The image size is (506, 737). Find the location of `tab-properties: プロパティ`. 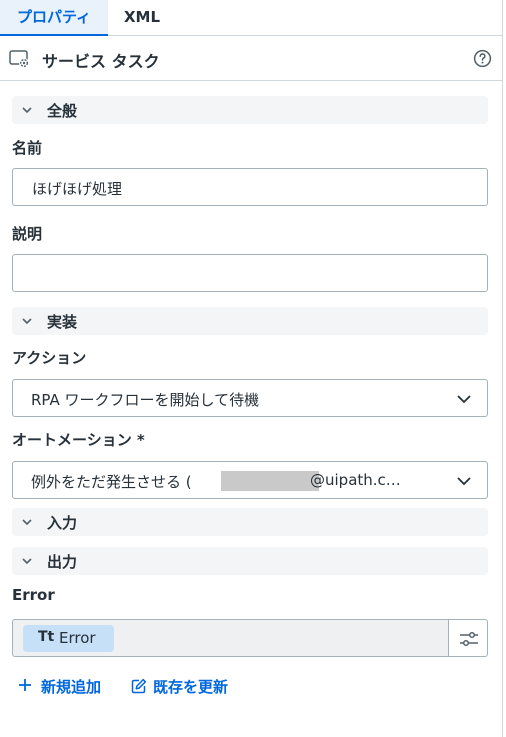

tab-properties: プロパティ is located at coordinates (54, 18).